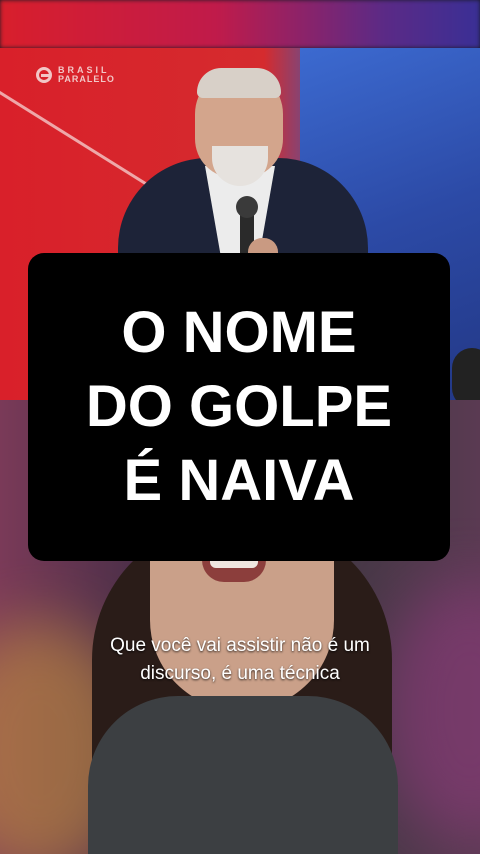 Image resolution: width=480 pixels, height=854 pixels. Describe the element at coordinates (239, 83) in the screenshot. I see `speaker-hair` at that location.